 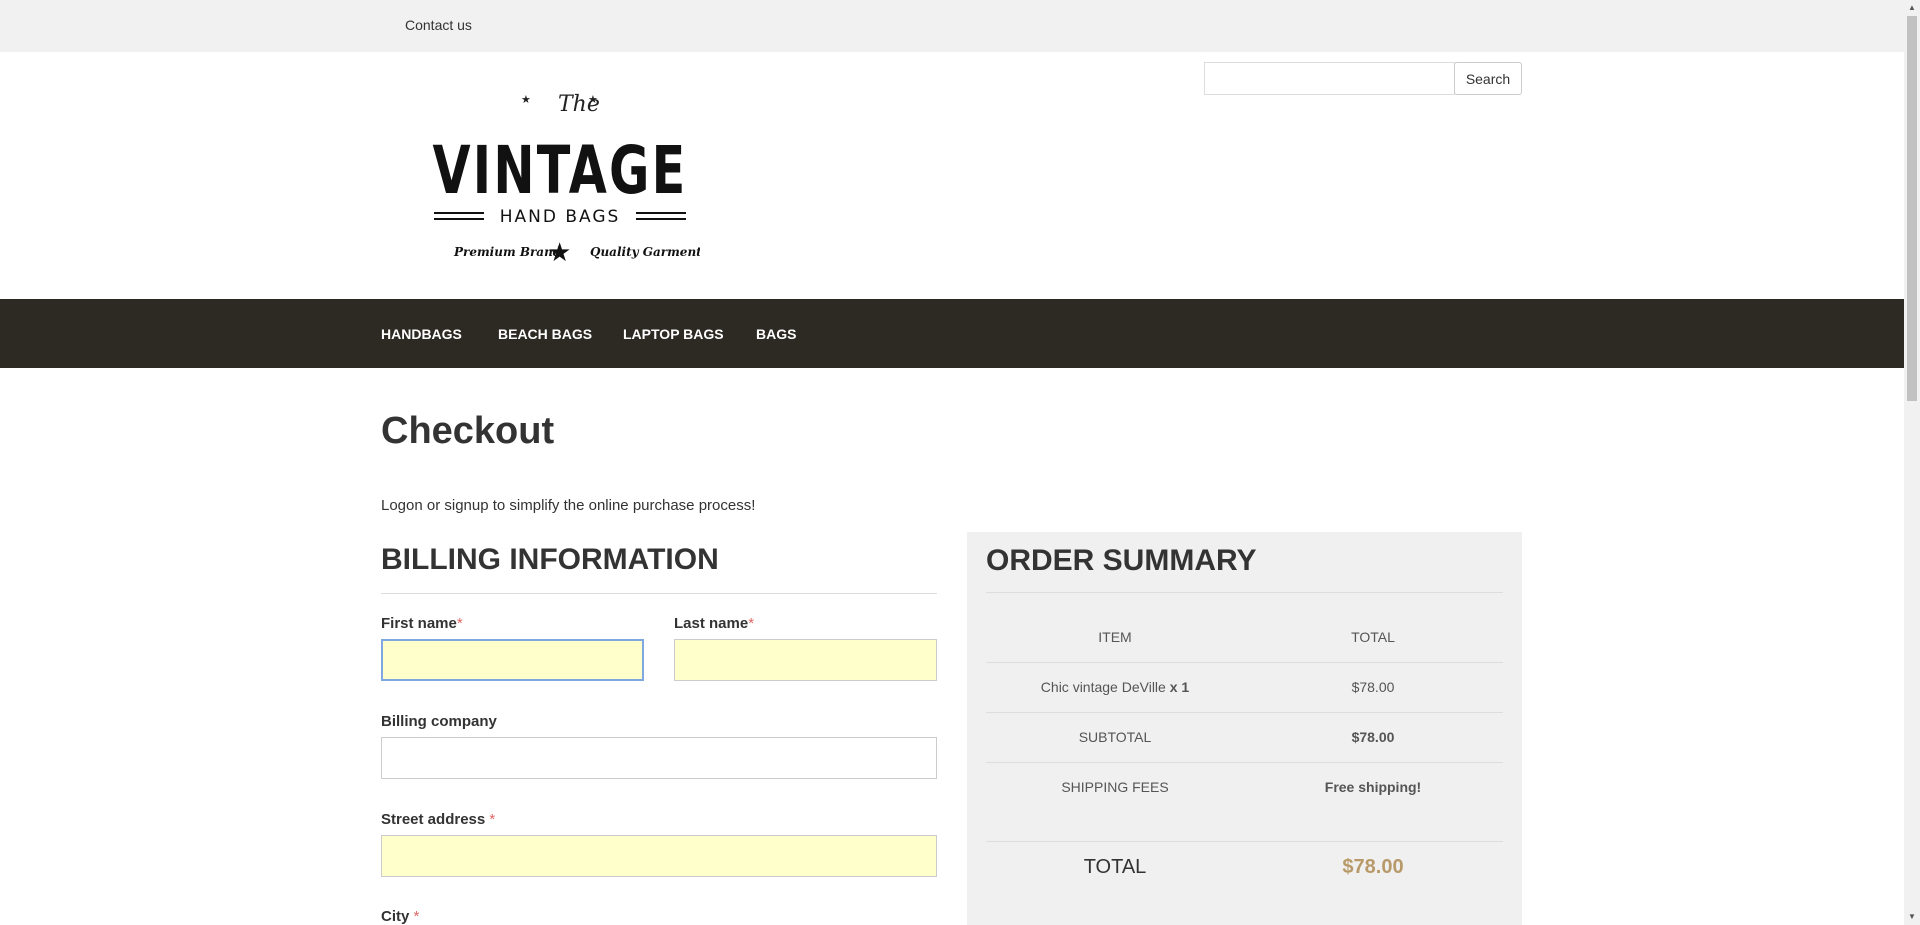 I want to click on summary-total-row: TOTAL $78.00, so click(x=1244, y=867).